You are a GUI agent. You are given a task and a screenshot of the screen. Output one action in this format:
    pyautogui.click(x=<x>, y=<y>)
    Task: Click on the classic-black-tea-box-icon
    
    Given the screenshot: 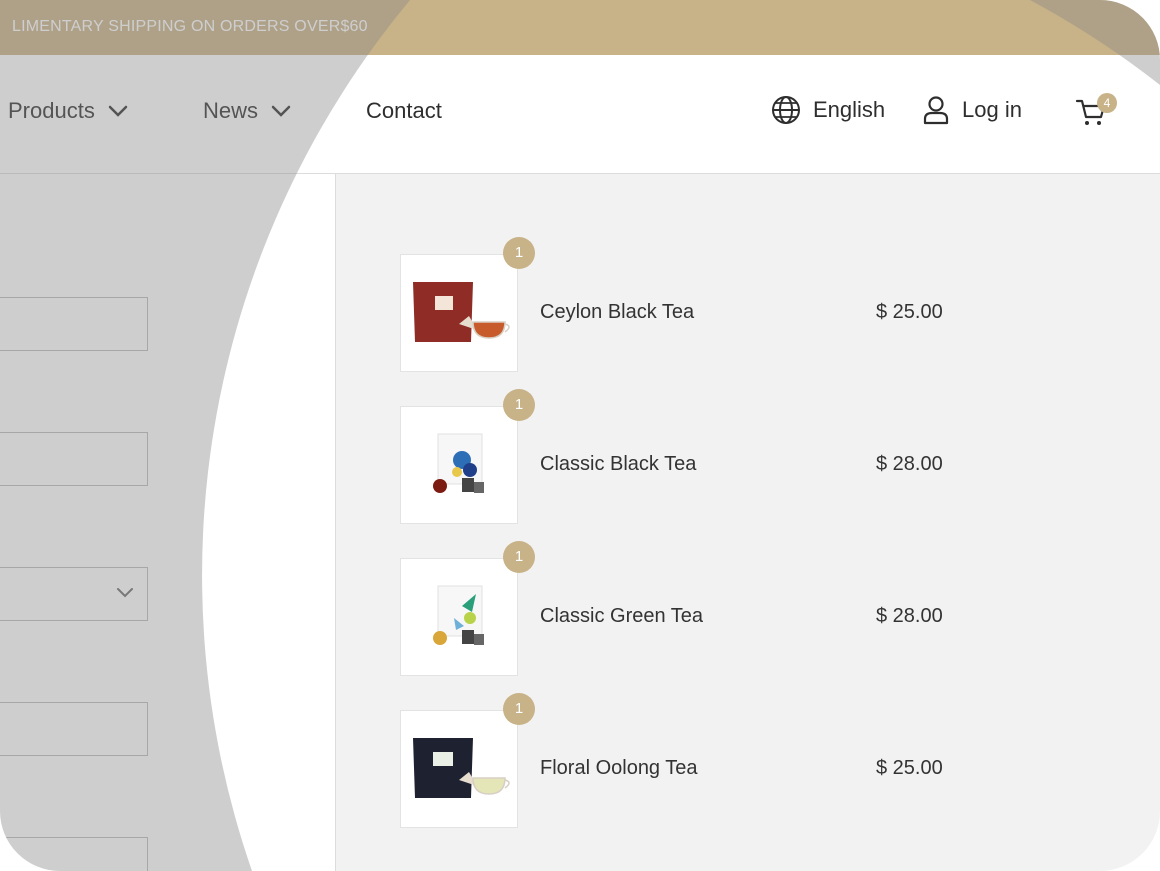 What is the action you would take?
    pyautogui.click(x=458, y=463)
    